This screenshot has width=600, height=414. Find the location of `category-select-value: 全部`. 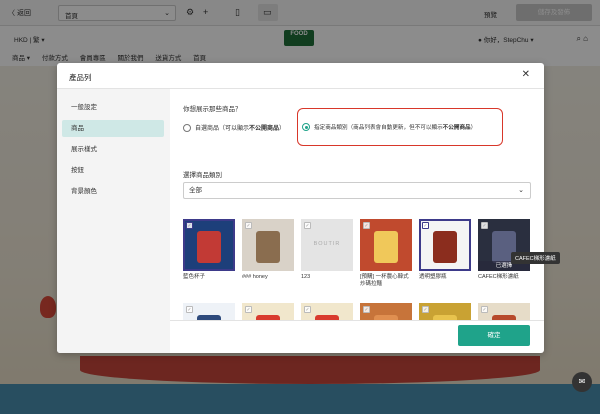

category-select-value: 全部 is located at coordinates (195, 190).